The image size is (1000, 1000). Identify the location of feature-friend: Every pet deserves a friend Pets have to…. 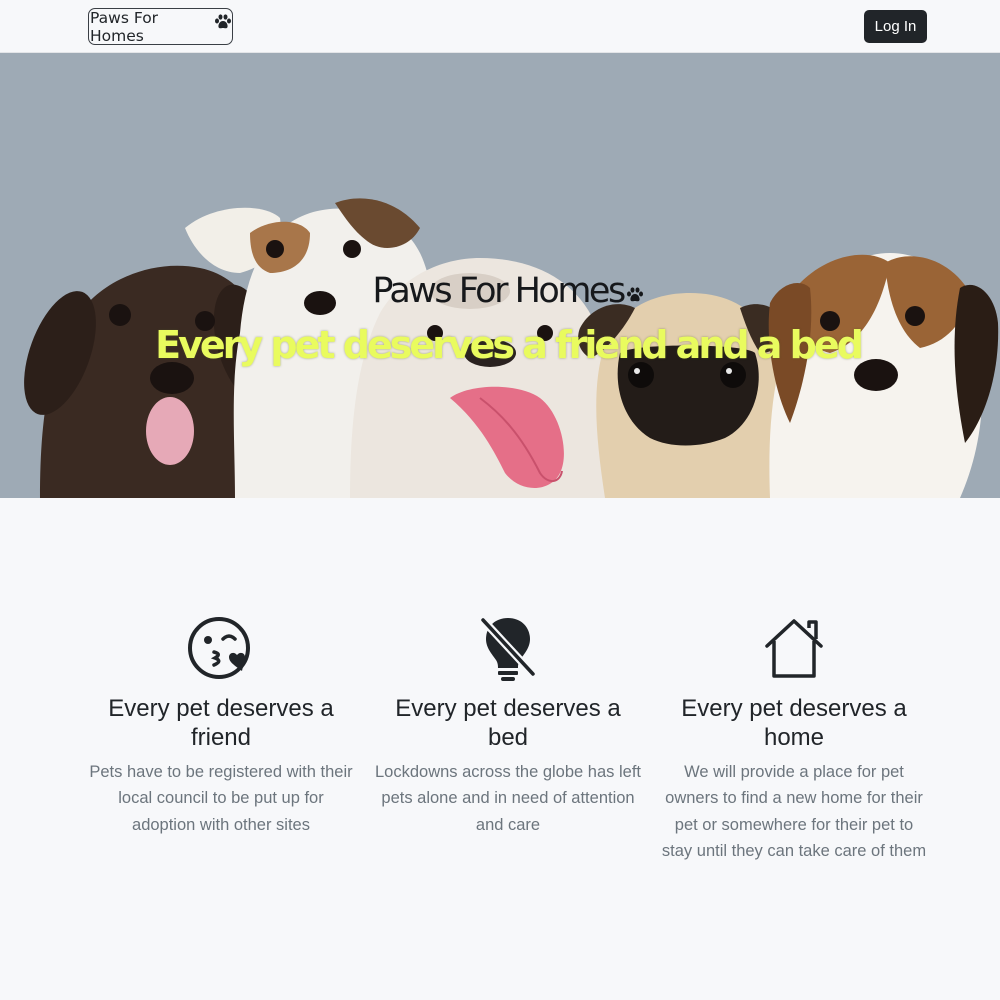
(221, 726).